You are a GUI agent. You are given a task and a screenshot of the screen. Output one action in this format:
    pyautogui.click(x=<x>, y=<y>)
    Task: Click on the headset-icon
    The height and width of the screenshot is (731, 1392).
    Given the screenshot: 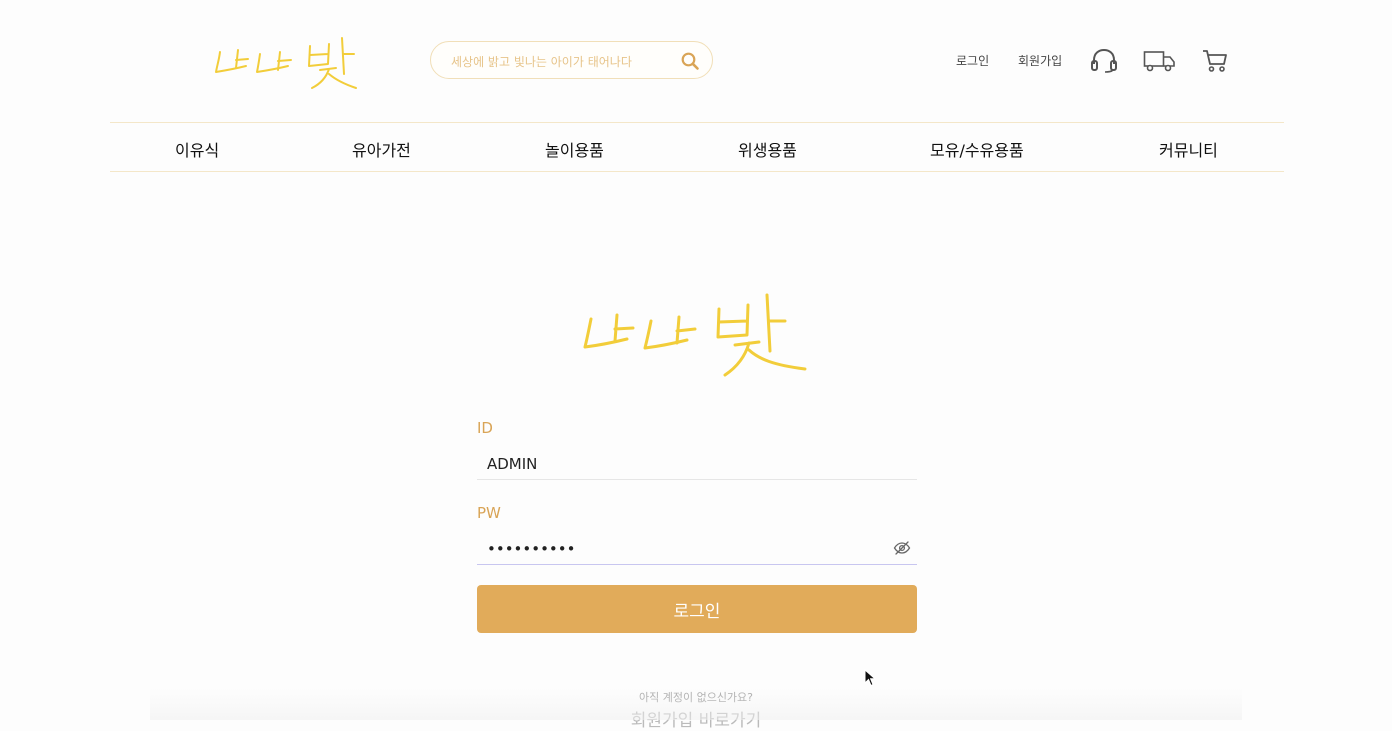 What is the action you would take?
    pyautogui.click(x=1104, y=61)
    